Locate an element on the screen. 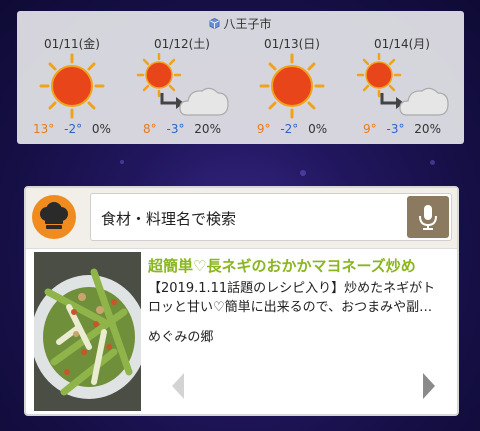  forecast-day: 01/13(日) 9° -2° 0% is located at coordinates (292, 87).